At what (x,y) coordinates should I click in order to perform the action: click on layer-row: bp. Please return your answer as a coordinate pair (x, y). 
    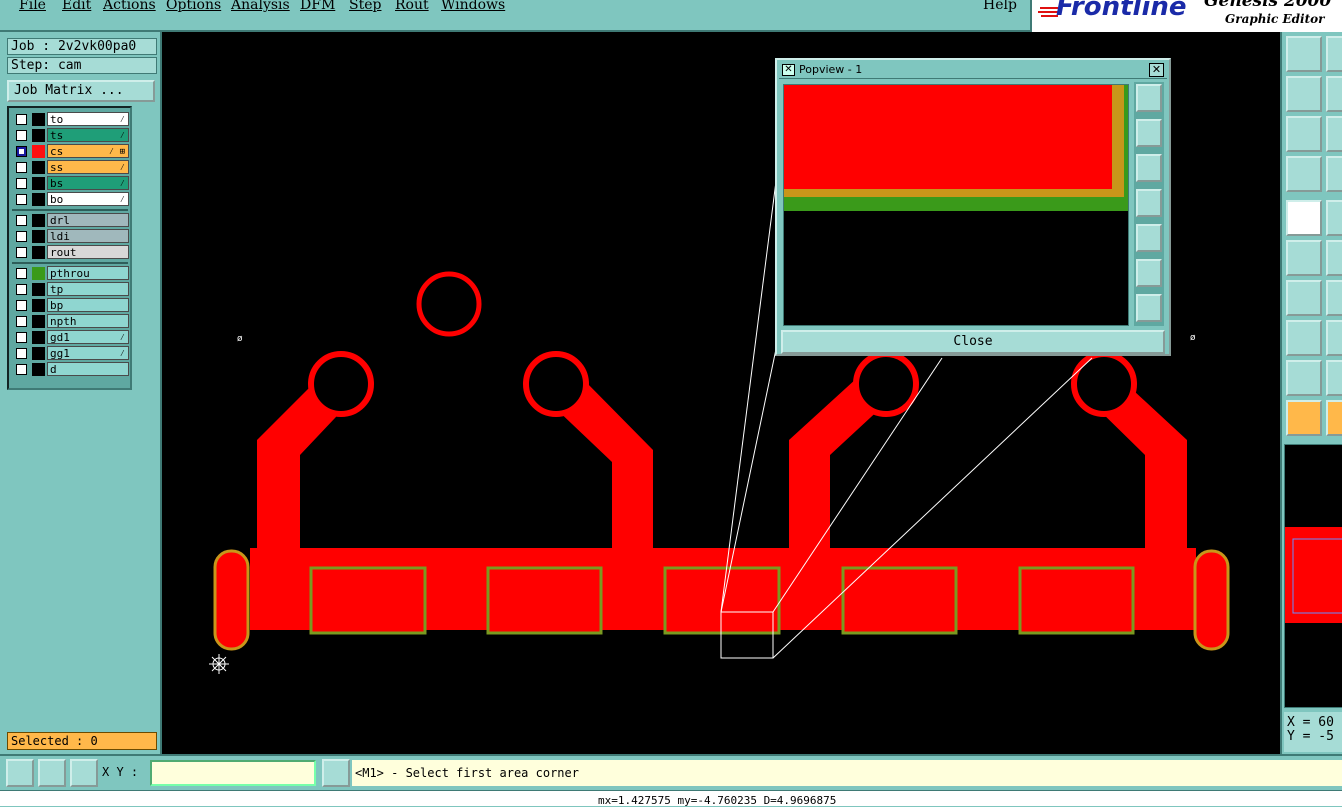
    Looking at the image, I should click on (70, 305).